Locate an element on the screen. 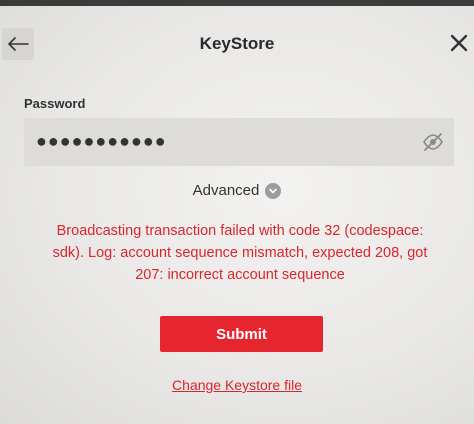 The height and width of the screenshot is (424, 474). close-icon is located at coordinates (459, 43).